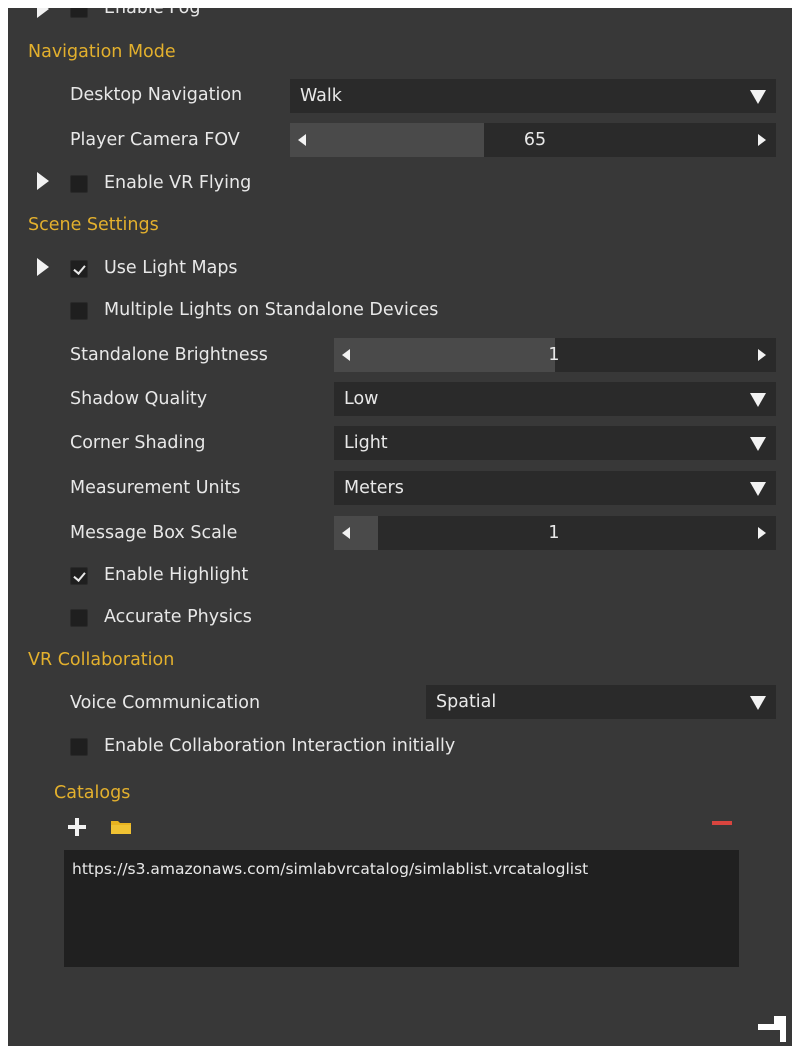  Describe the element at coordinates (366, 443) in the screenshot. I see `corner-shading-value: Light` at that location.